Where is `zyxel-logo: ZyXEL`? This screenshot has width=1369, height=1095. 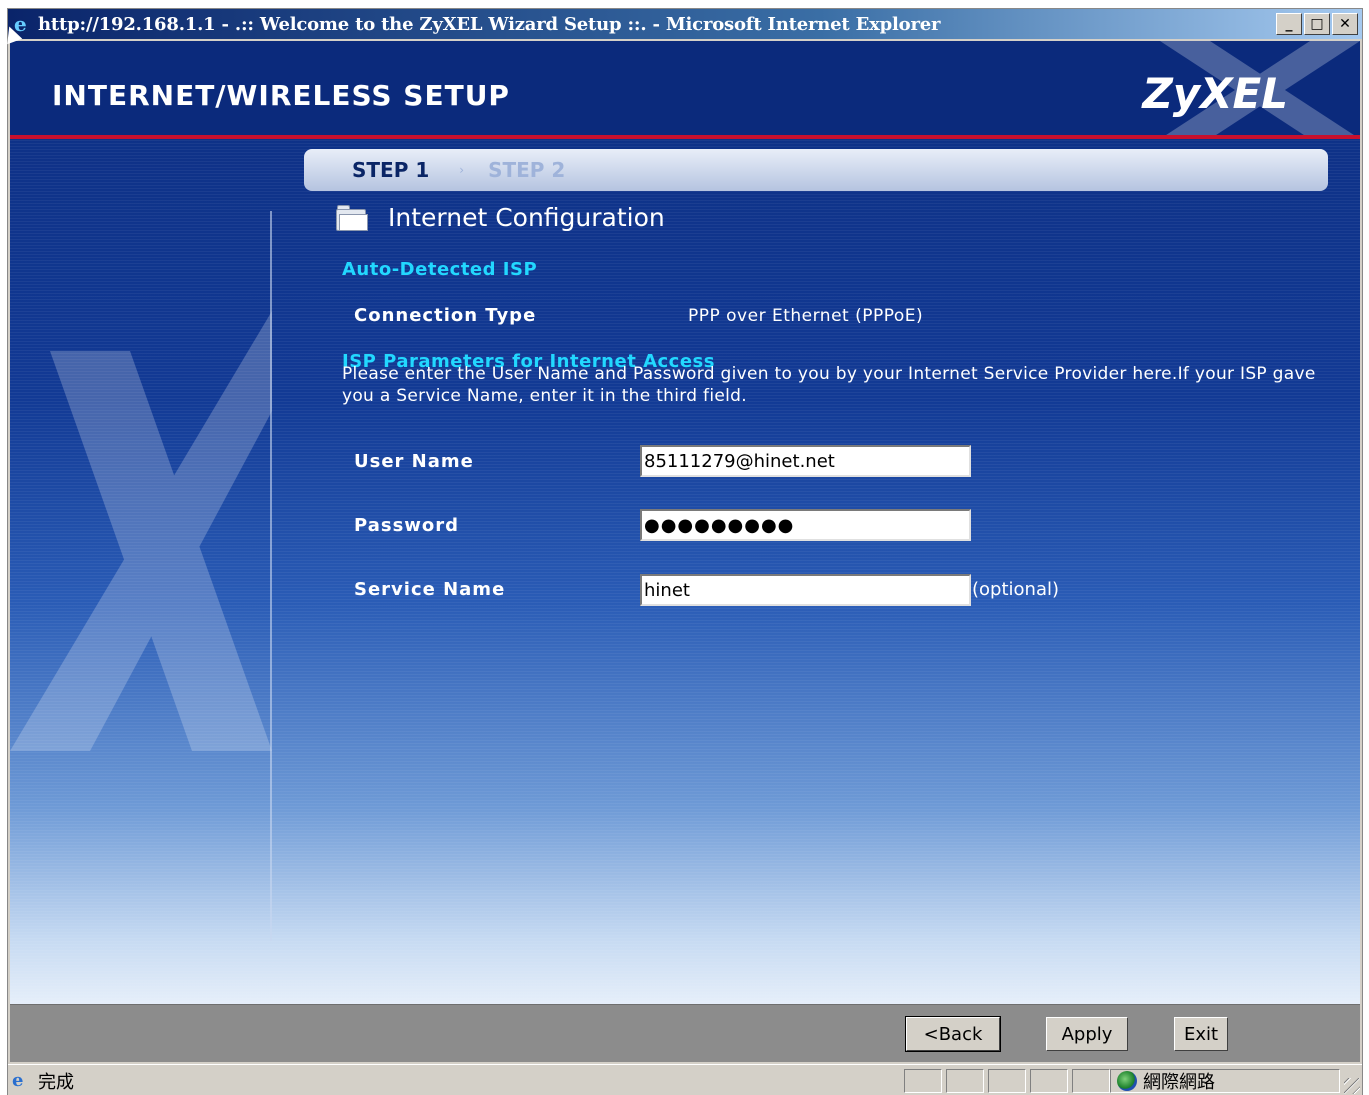 zyxel-logo: ZyXEL is located at coordinates (1215, 93).